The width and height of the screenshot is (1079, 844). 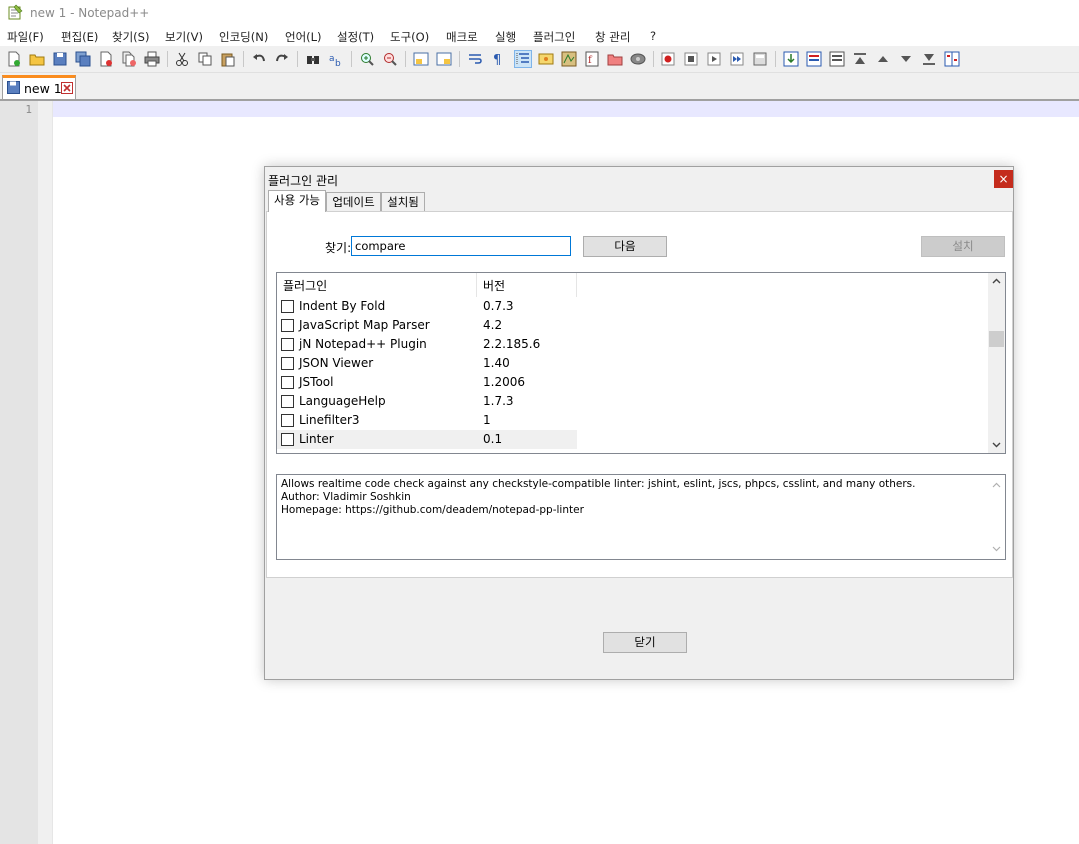 What do you see at coordinates (228, 59) in the screenshot?
I see `paste-icon` at bounding box center [228, 59].